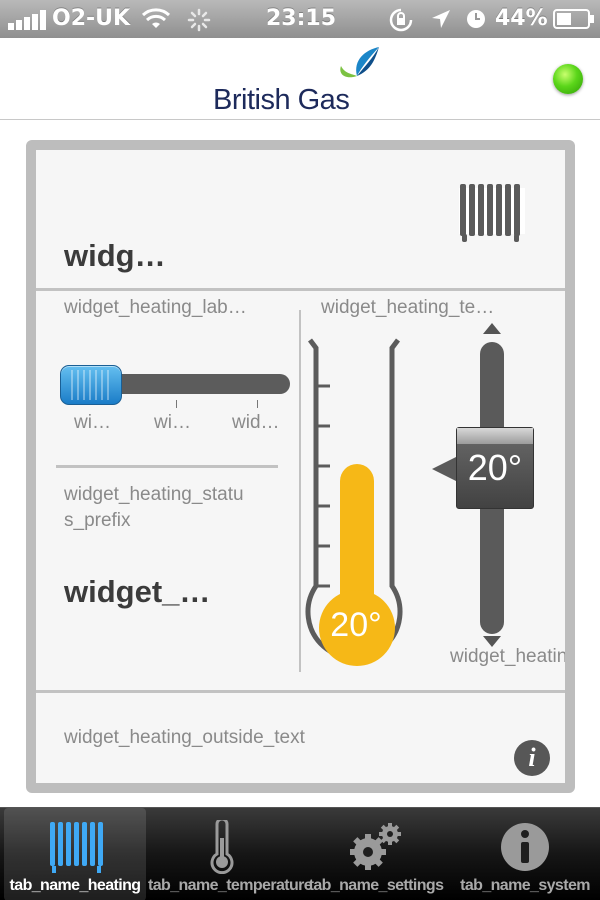 The width and height of the screenshot is (600, 900). I want to click on status-bar: O2-UK 23:15 44%, so click(300, 19).